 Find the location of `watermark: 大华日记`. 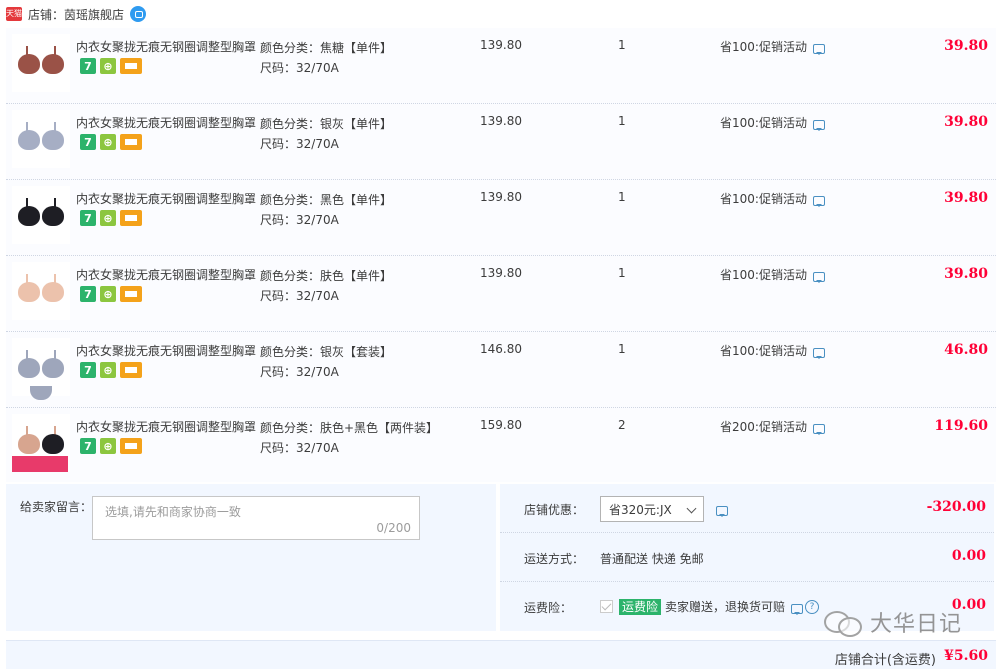

watermark: 大华日记 is located at coordinates (893, 622).